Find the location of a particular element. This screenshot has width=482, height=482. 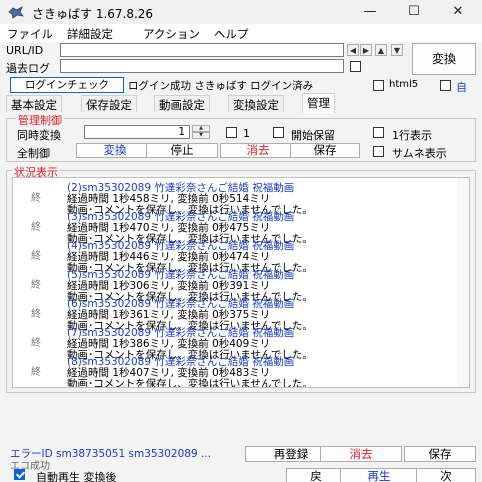

next-button: 次 is located at coordinates (446, 475).